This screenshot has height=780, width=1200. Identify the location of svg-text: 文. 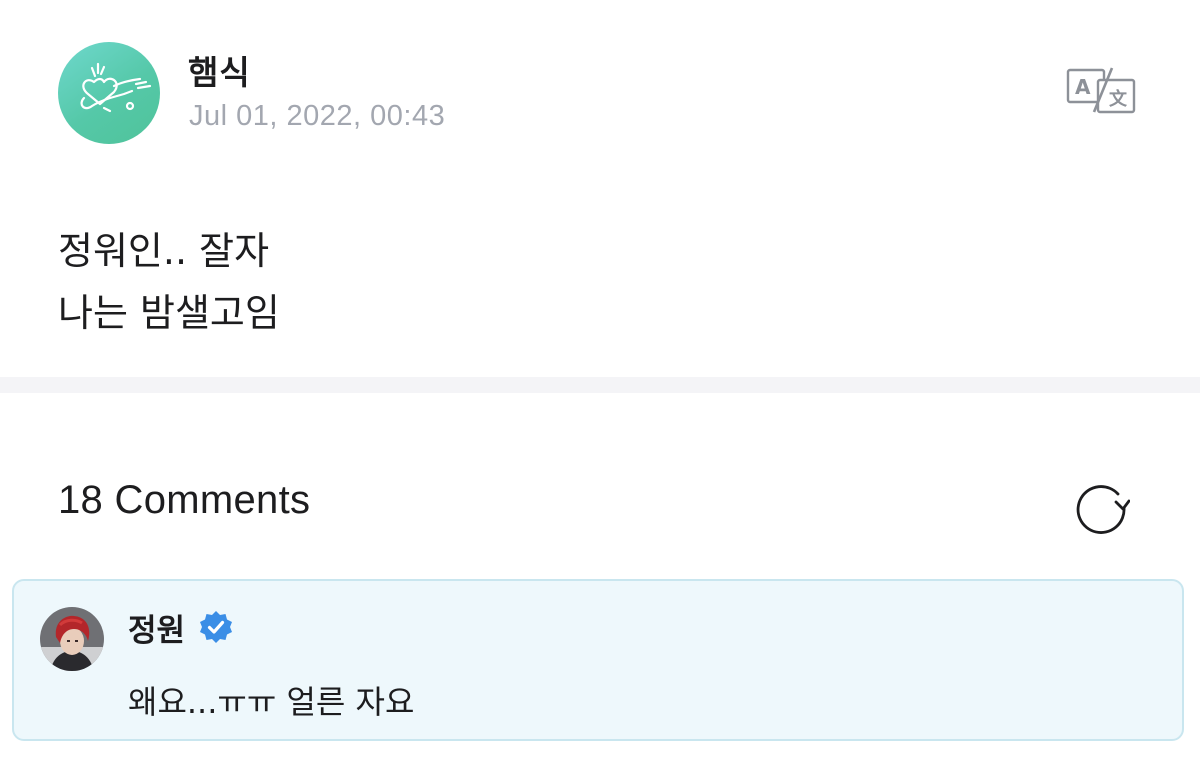
(1118, 99).